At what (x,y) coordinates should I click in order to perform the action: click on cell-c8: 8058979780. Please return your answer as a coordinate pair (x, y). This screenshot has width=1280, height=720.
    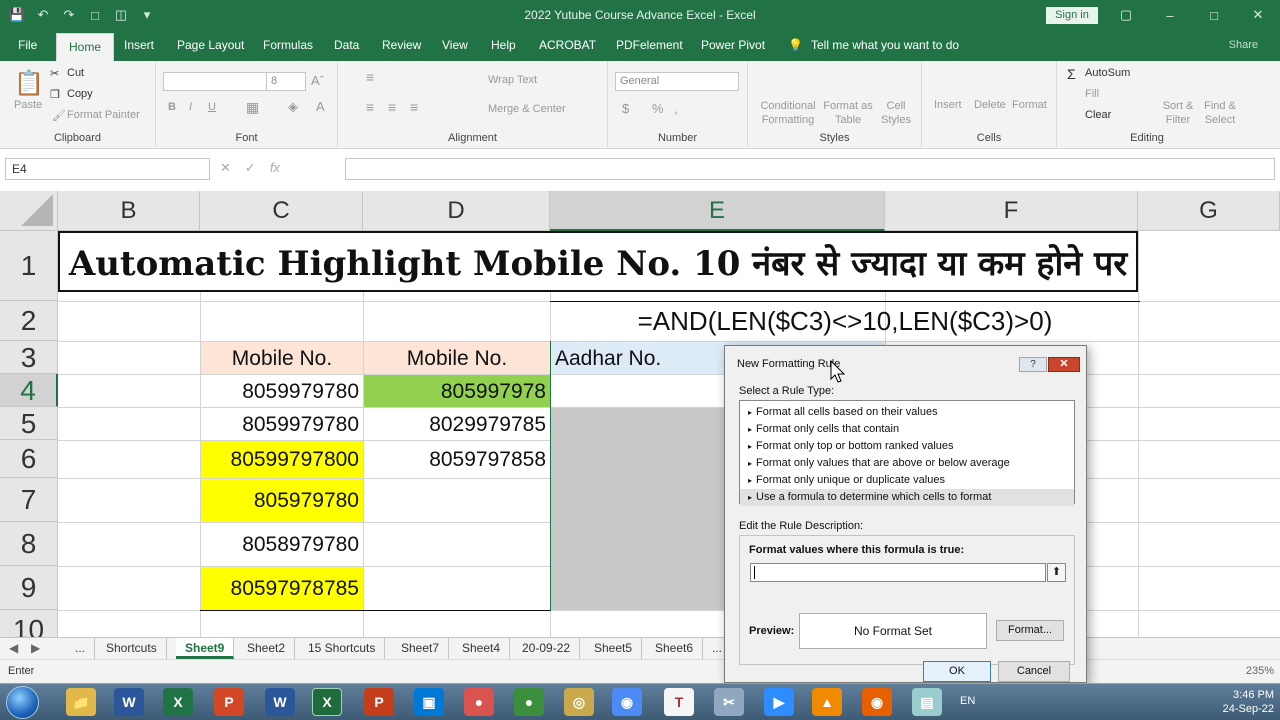
    Looking at the image, I should click on (282, 544).